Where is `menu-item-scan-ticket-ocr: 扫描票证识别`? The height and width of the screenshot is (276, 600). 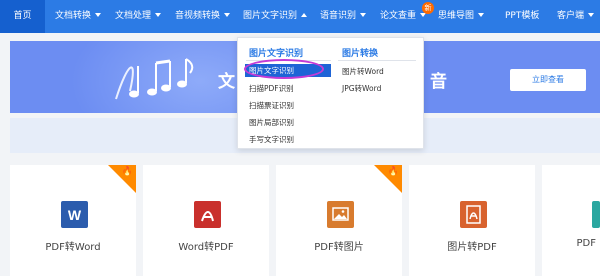 menu-item-scan-ticket-ocr: 扫描票证识别 is located at coordinates (271, 105).